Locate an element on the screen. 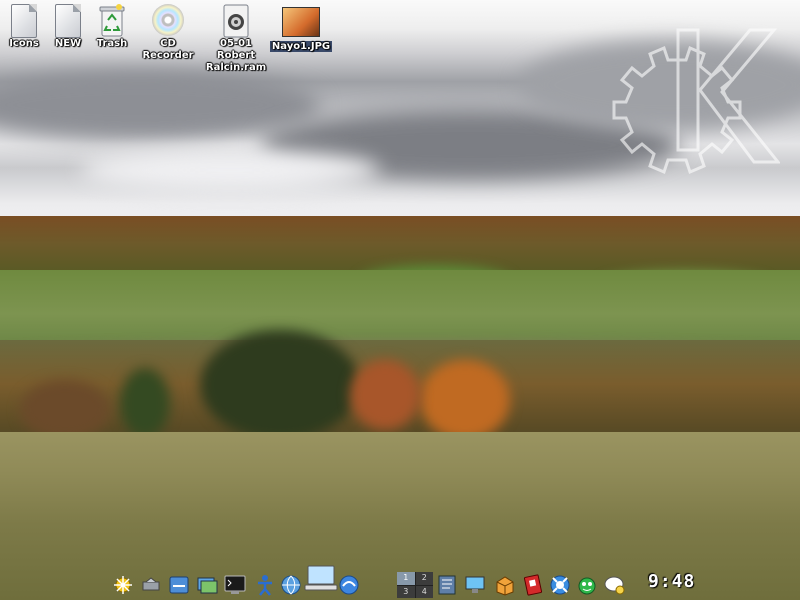 This screenshot has width=800, height=600. web-browser-globe-icon is located at coordinates (291, 585).